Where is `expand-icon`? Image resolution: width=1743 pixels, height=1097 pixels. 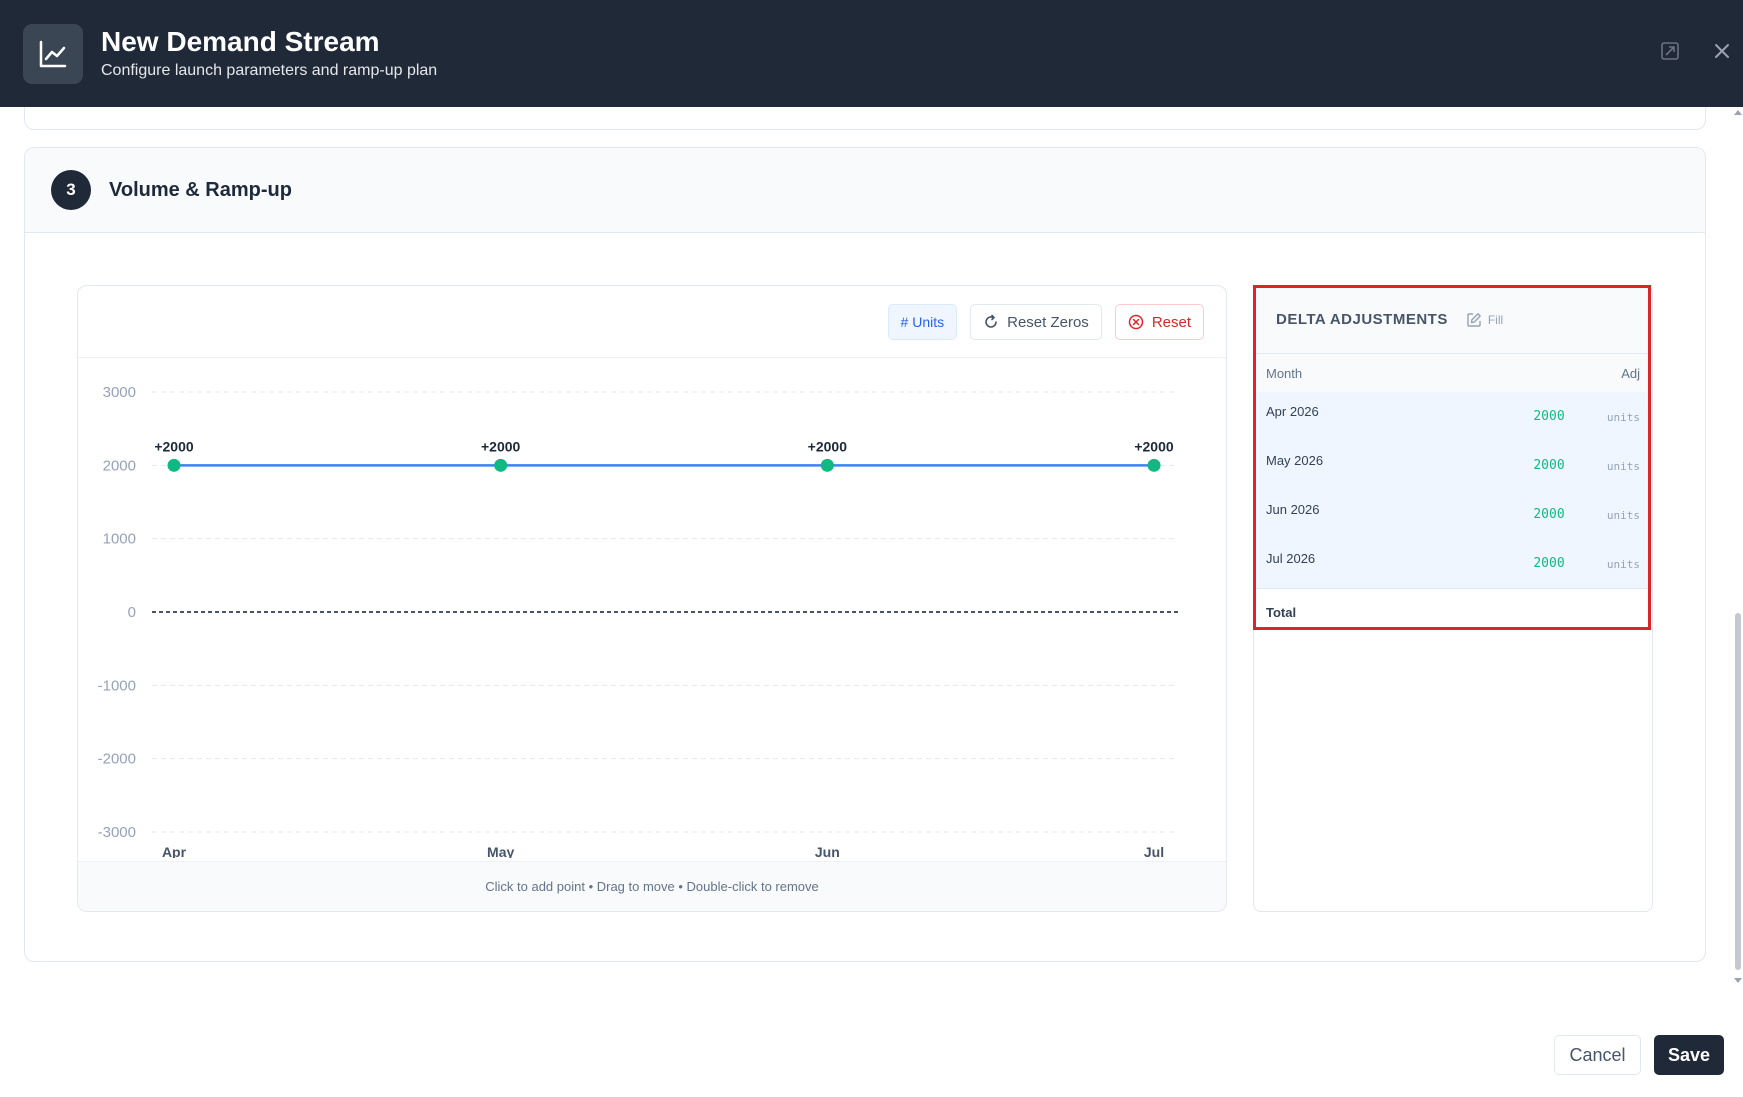 expand-icon is located at coordinates (1670, 51).